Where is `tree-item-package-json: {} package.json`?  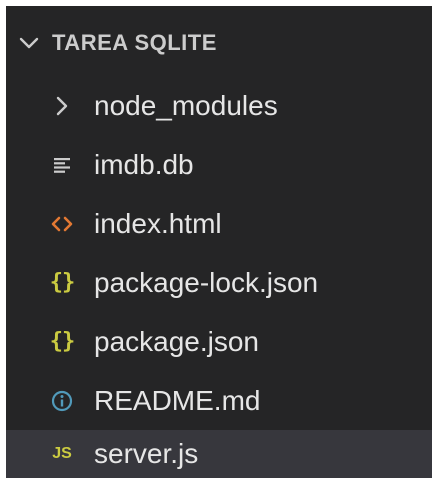 tree-item-package-json: {} package.json is located at coordinates (219, 341).